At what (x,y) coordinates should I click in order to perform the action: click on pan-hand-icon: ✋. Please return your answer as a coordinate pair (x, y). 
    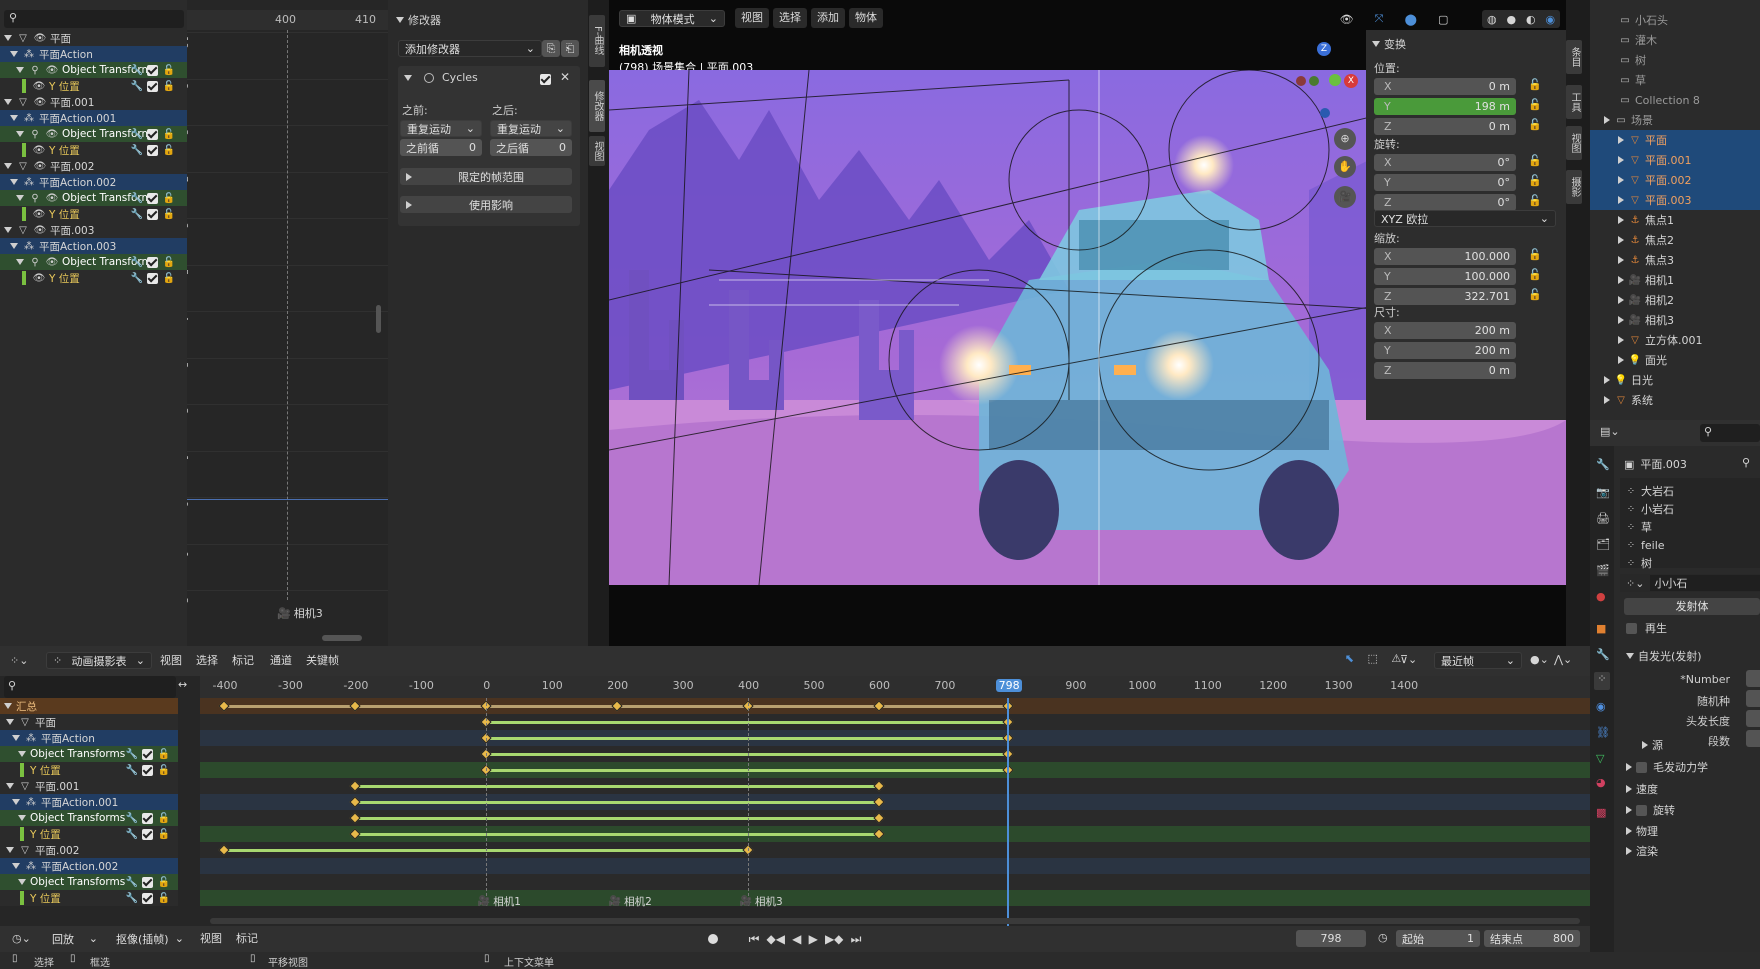
    Looking at the image, I should click on (1345, 167).